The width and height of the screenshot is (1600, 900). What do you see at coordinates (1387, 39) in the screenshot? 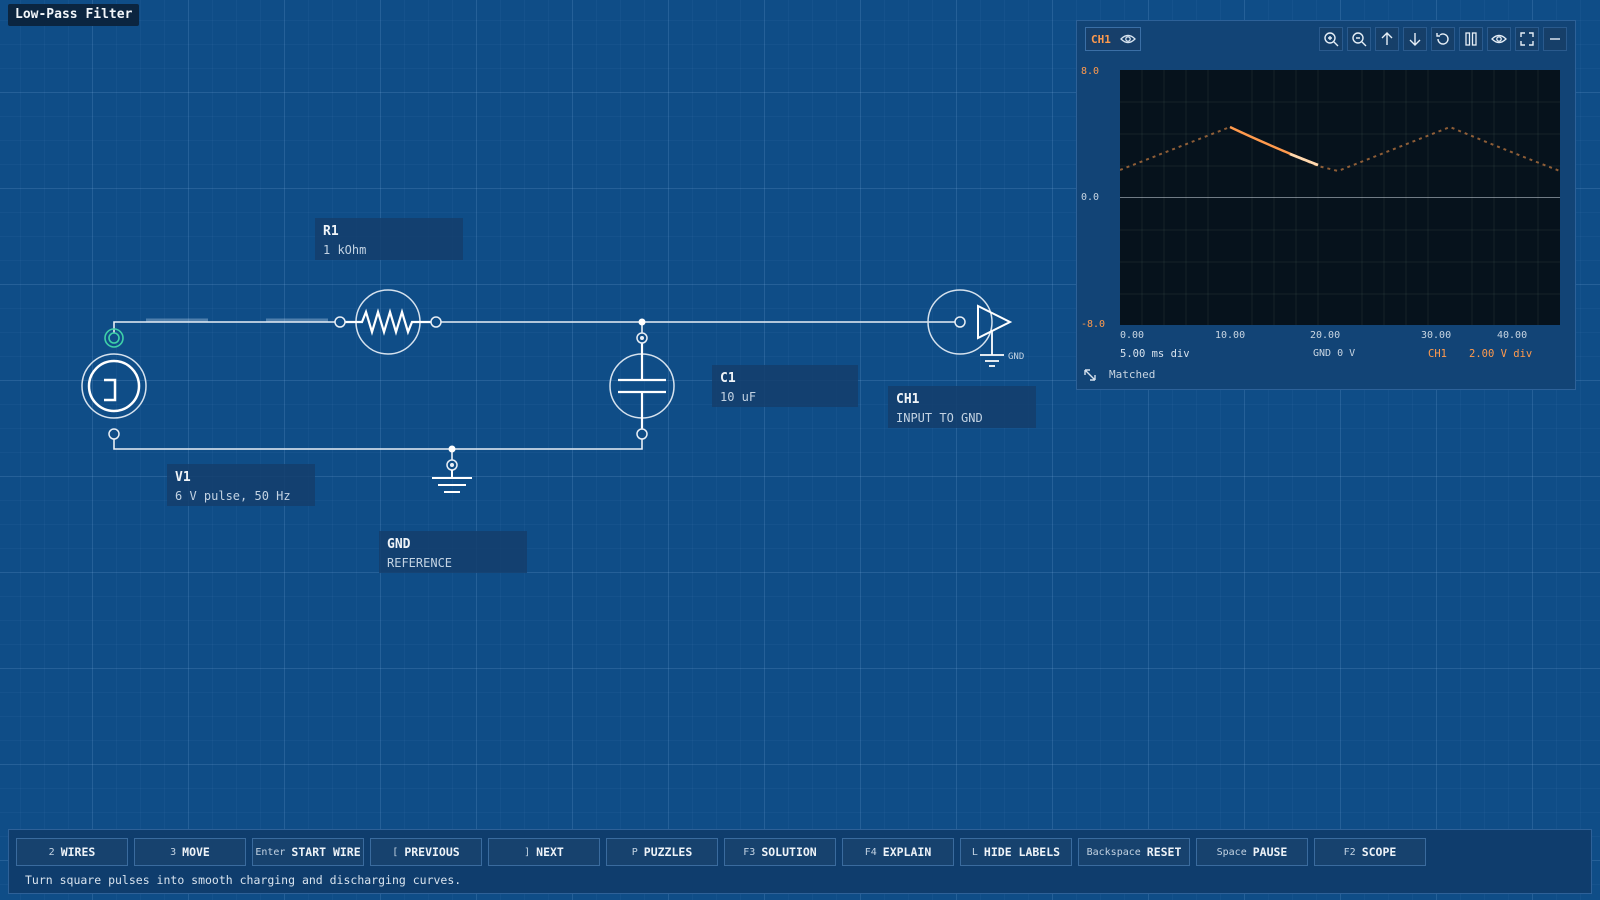
I see `arrow-up-icon` at bounding box center [1387, 39].